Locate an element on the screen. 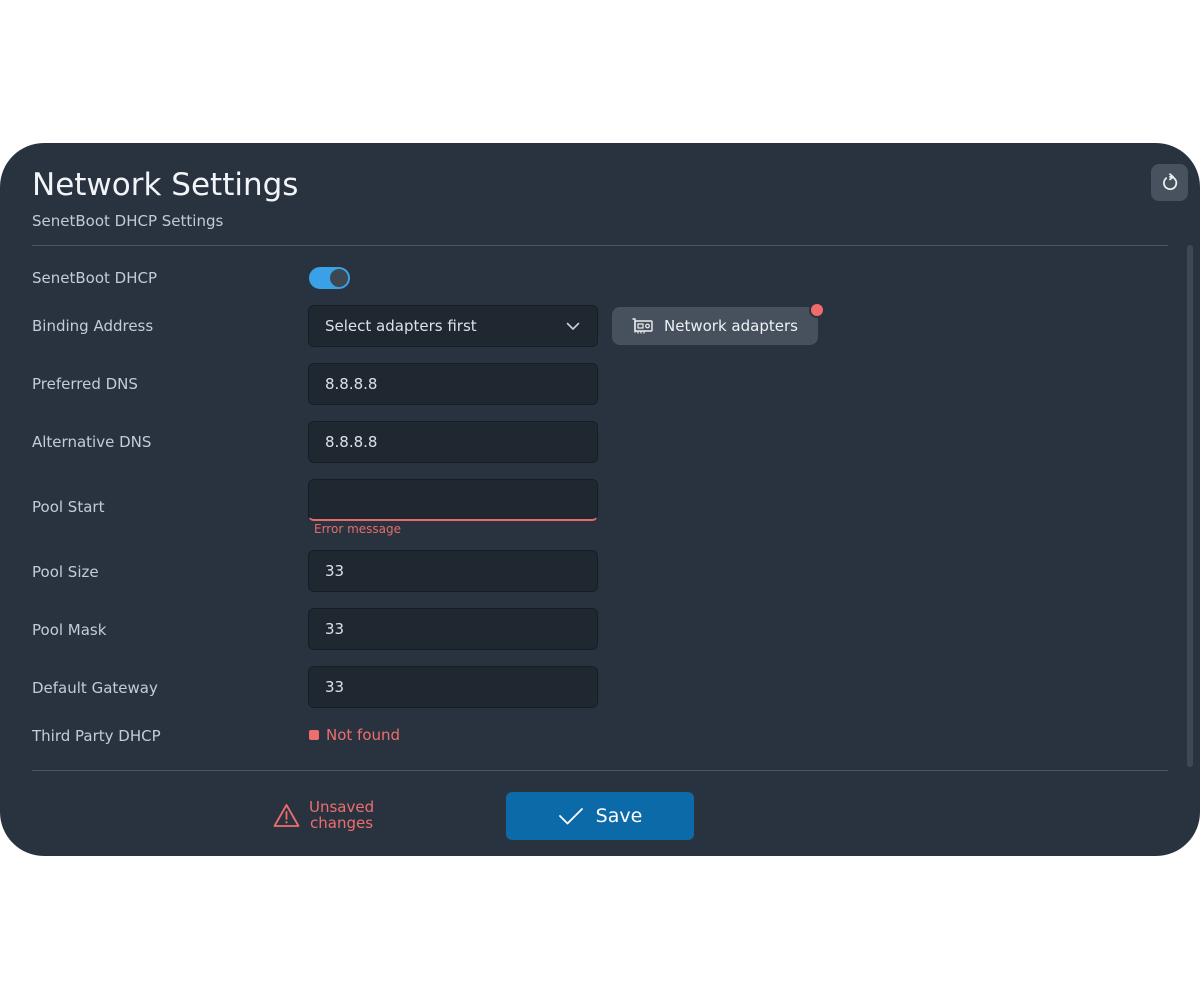 The width and height of the screenshot is (1200, 1000). third-party-dhcp-status: Not found is located at coordinates (354, 735).